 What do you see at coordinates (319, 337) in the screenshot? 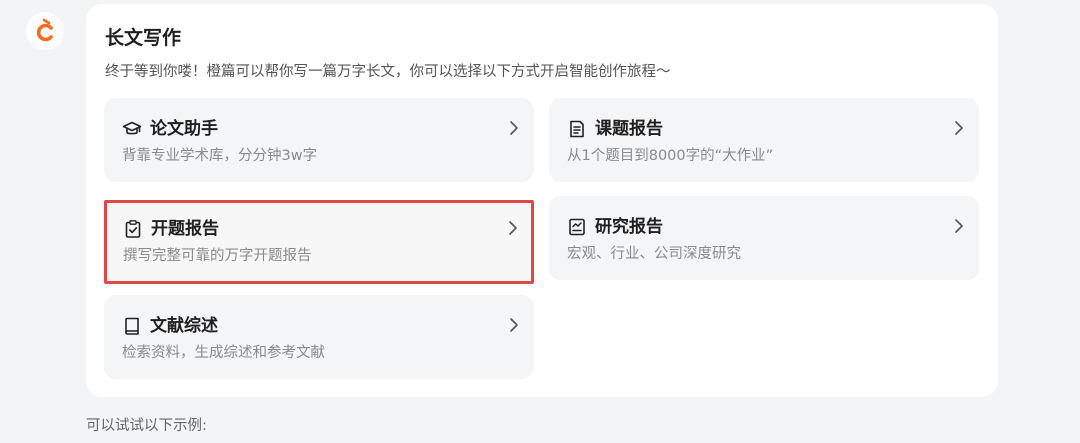
I see `card-literature-review: 文献综述 检索资料，生成综述和参考文献` at bounding box center [319, 337].